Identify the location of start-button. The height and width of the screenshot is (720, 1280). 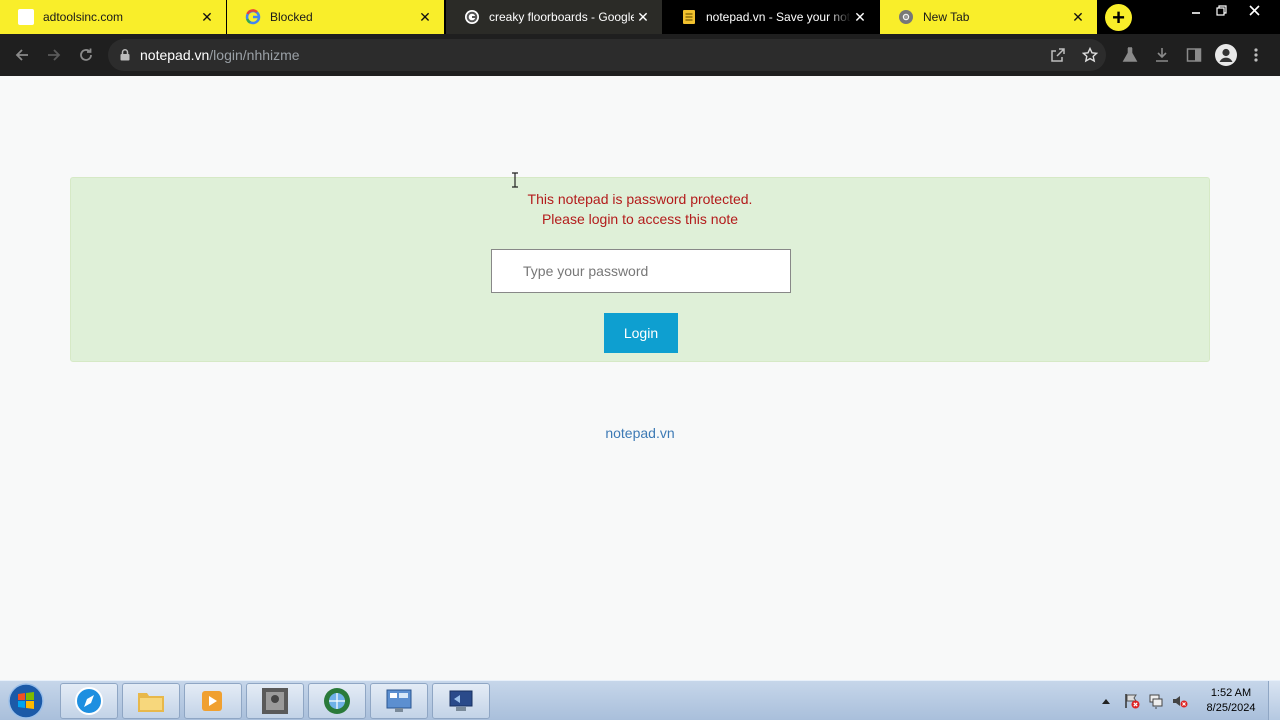
(26, 701).